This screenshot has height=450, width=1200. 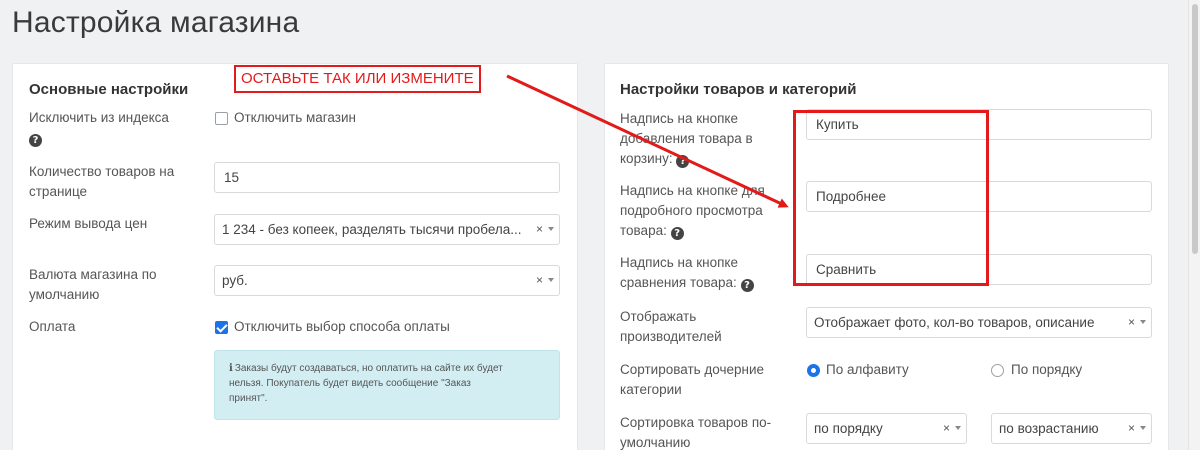 I want to click on currency-label-line1: Валюта магазина по, so click(x=93, y=274).